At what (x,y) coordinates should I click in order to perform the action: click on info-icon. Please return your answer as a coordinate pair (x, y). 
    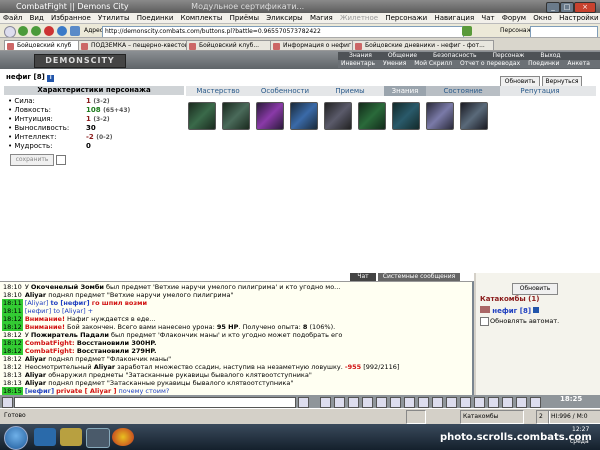
    Looking at the image, I should click on (536, 310).